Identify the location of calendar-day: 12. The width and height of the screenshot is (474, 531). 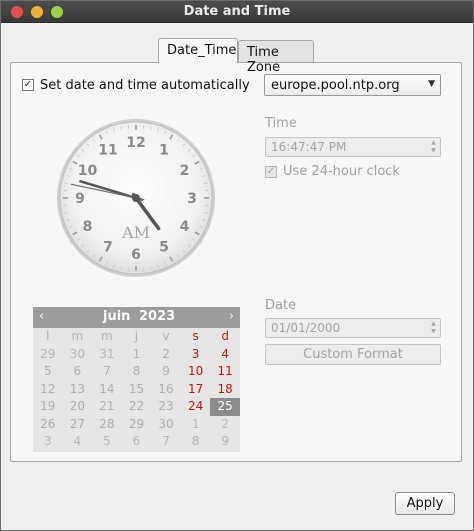
(48, 390).